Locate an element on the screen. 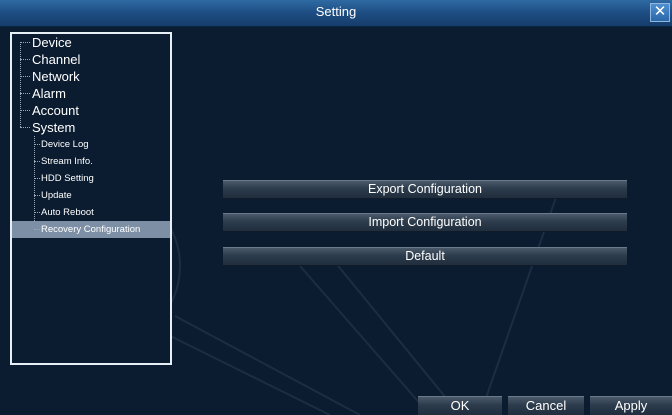  window-title: Setting is located at coordinates (336, 11).